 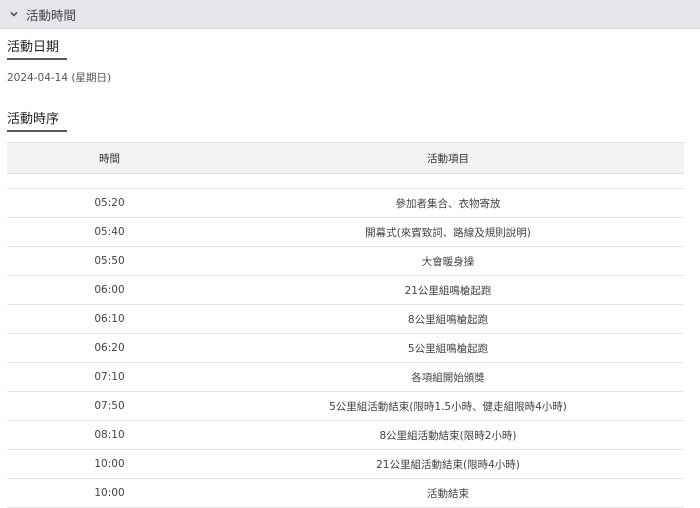 What do you see at coordinates (37, 50) in the screenshot?
I see `activity-date-title: 活動日期` at bounding box center [37, 50].